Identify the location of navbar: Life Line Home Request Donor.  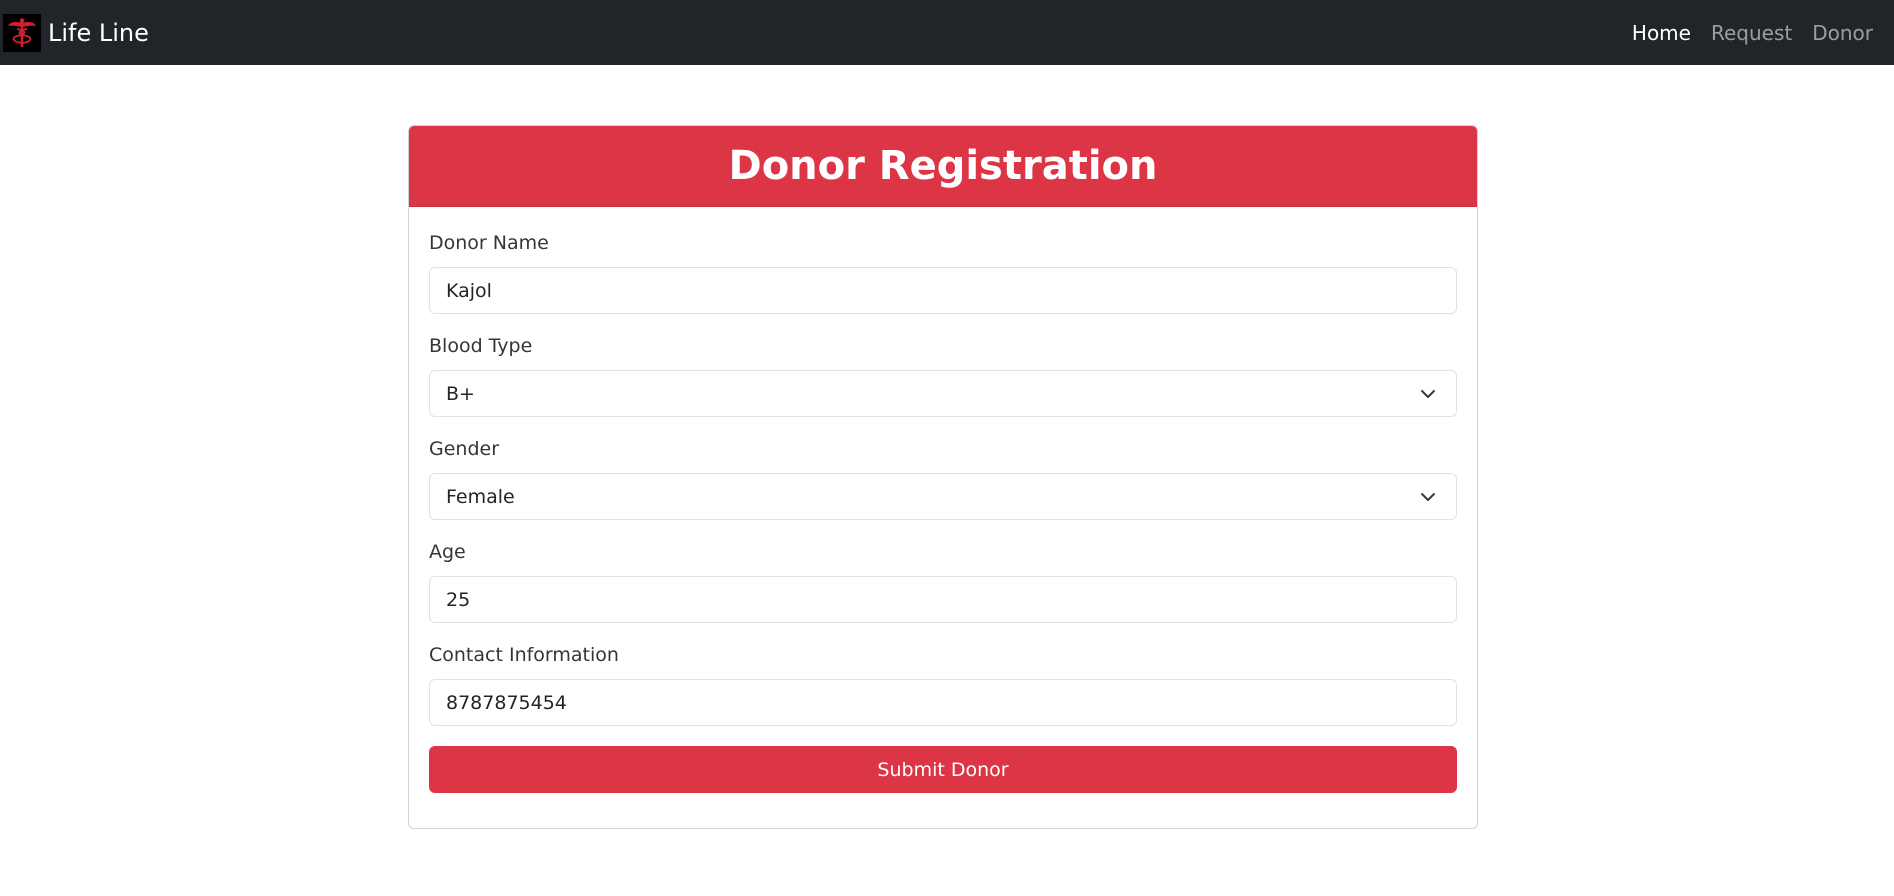
(947, 32).